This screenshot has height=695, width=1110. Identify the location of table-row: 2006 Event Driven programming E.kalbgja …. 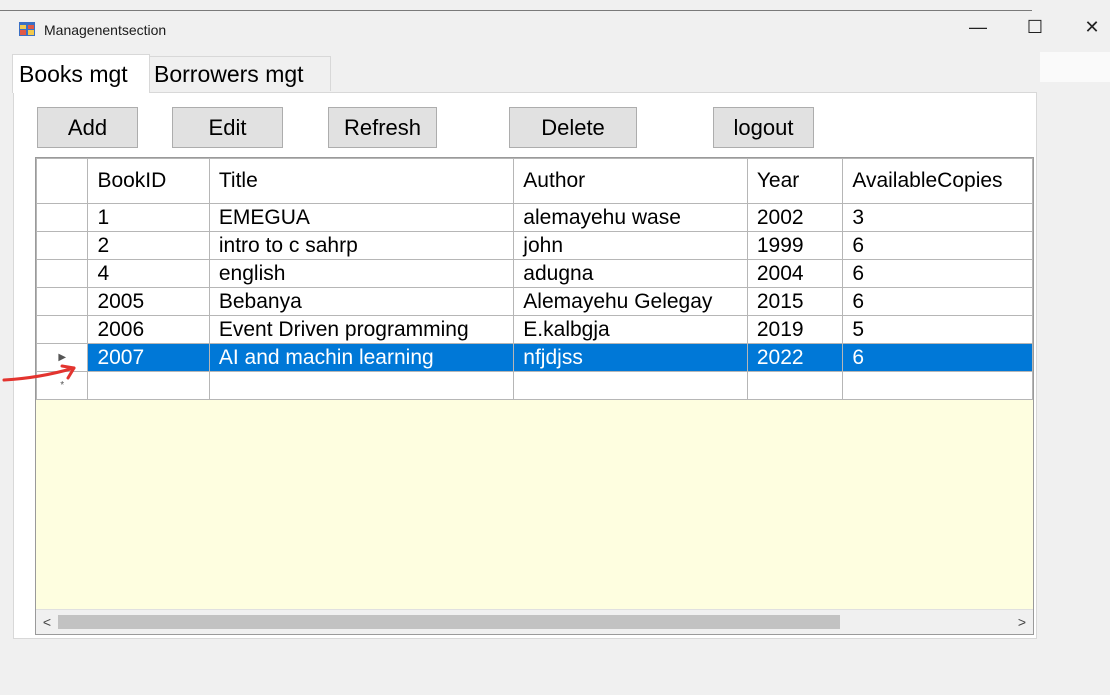
(534, 329).